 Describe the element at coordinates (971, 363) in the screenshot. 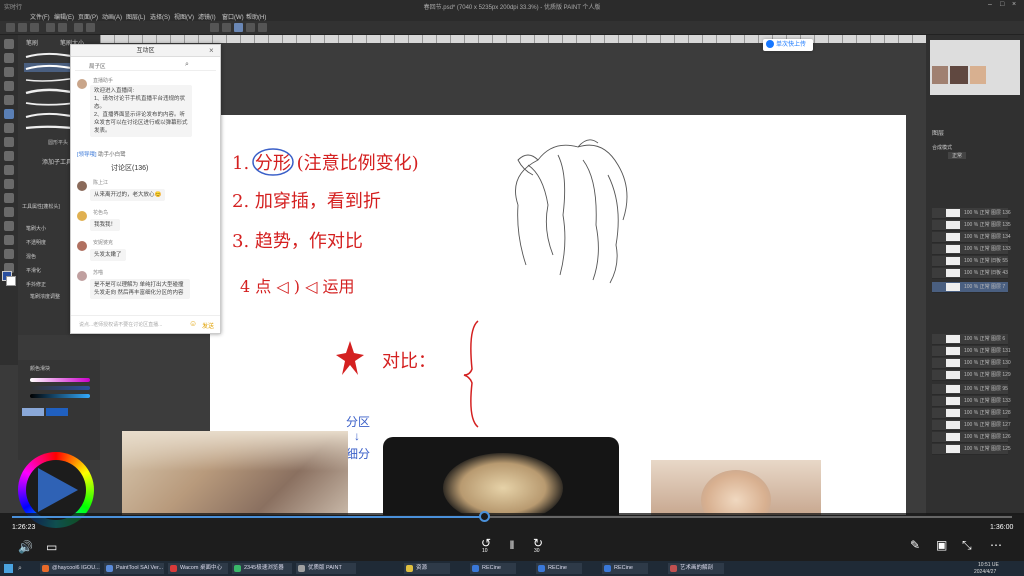

I see `layer-row: 100 % 正常 图层 130` at that location.